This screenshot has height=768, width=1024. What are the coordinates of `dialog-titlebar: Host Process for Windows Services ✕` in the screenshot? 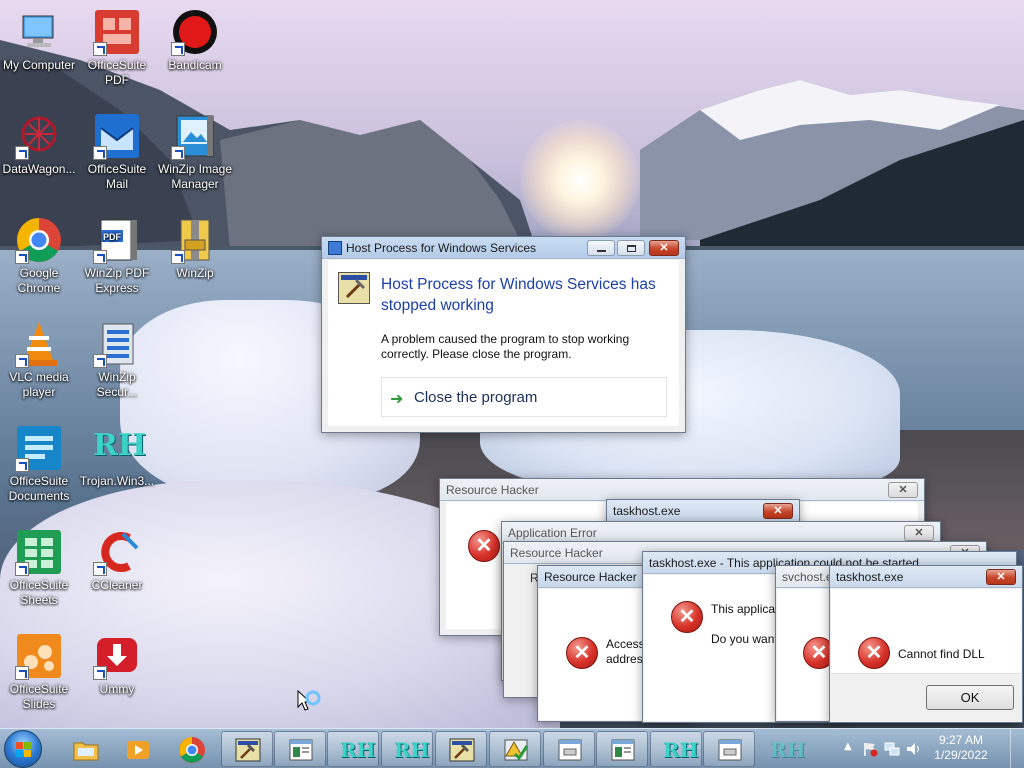 It's located at (503, 248).